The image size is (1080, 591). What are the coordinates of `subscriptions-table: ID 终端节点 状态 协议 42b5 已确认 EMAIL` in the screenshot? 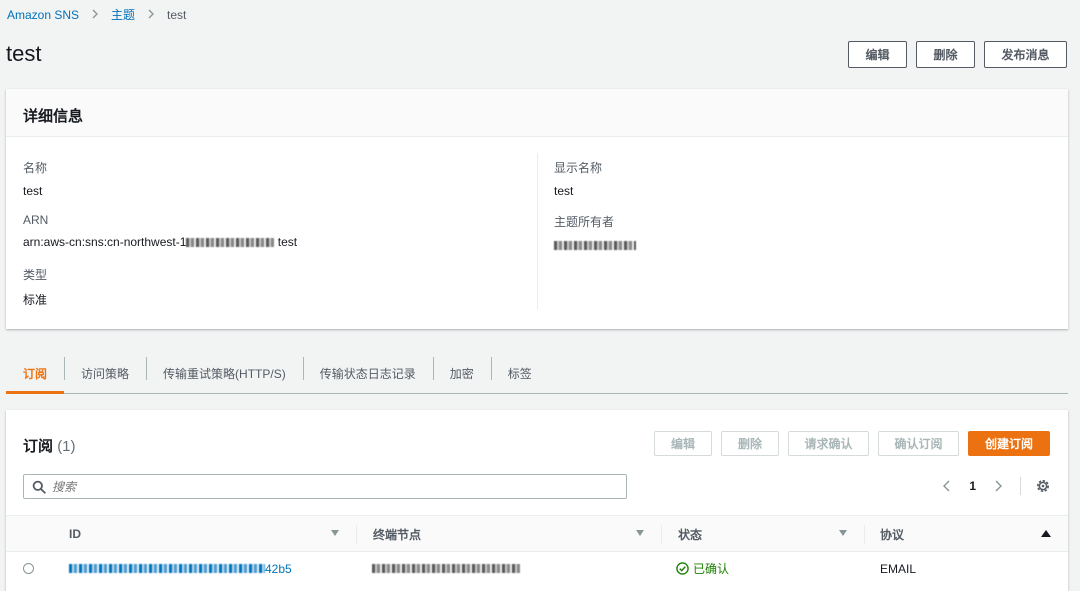 It's located at (537, 550).